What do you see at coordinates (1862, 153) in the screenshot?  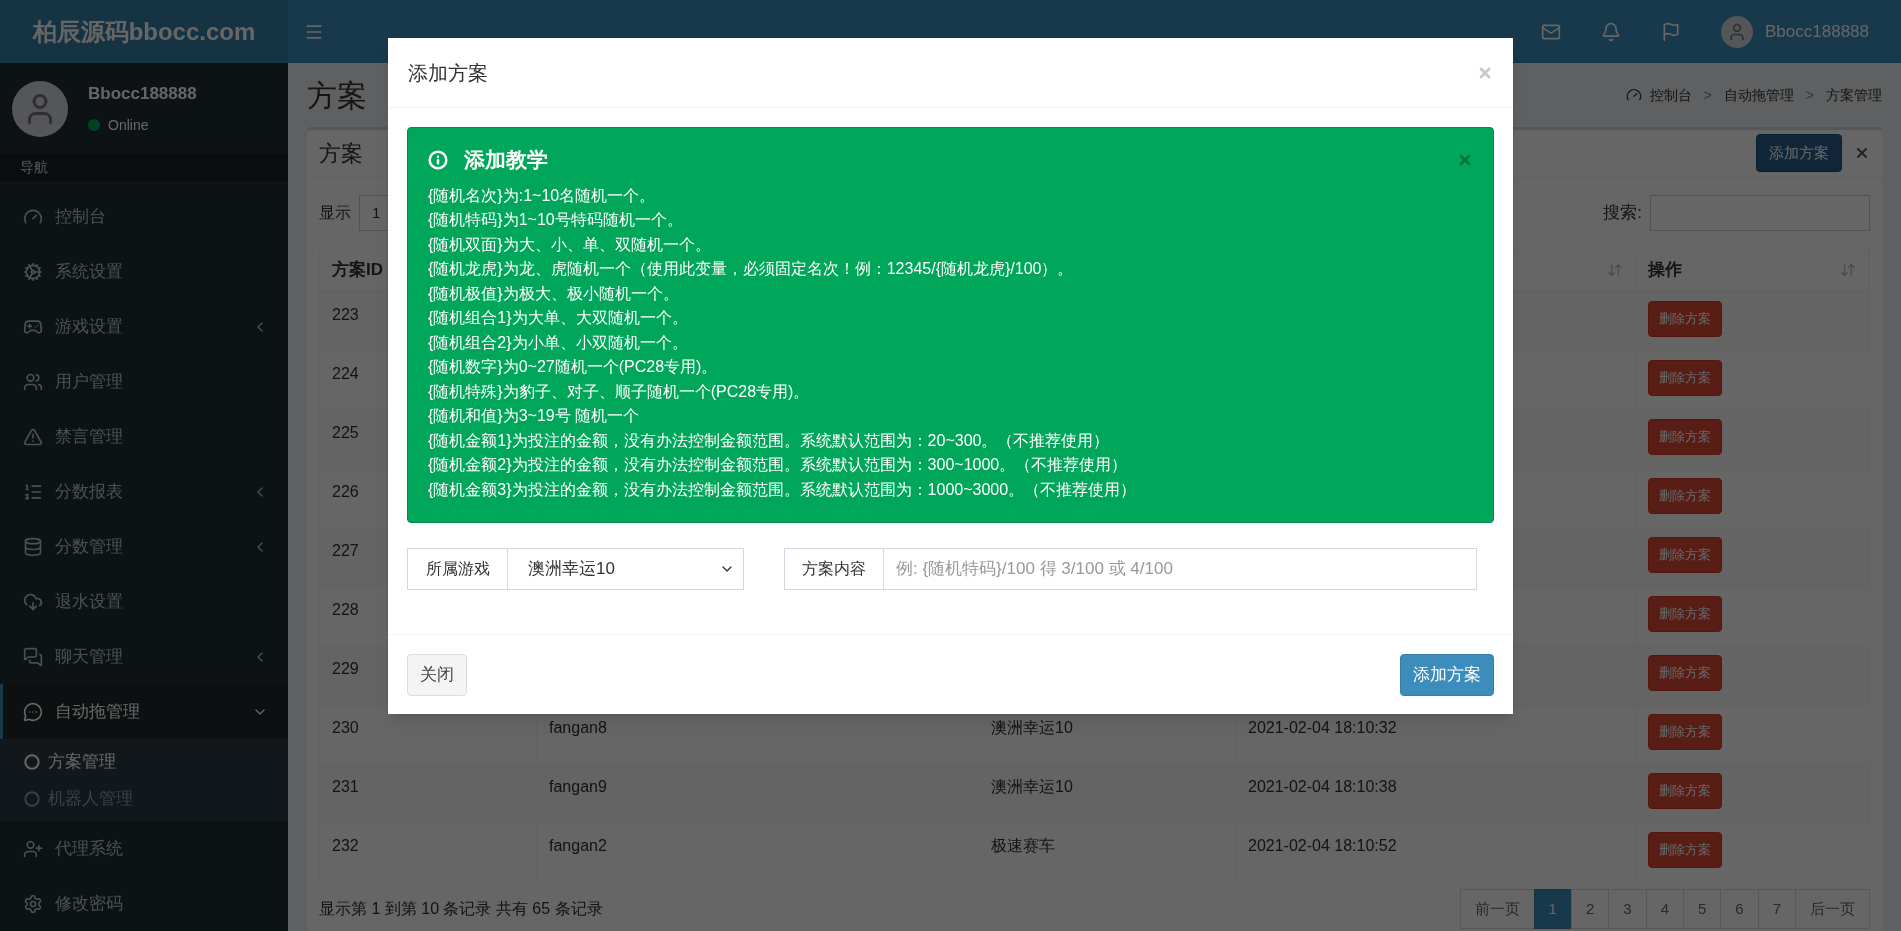 I see `close-icon` at bounding box center [1862, 153].